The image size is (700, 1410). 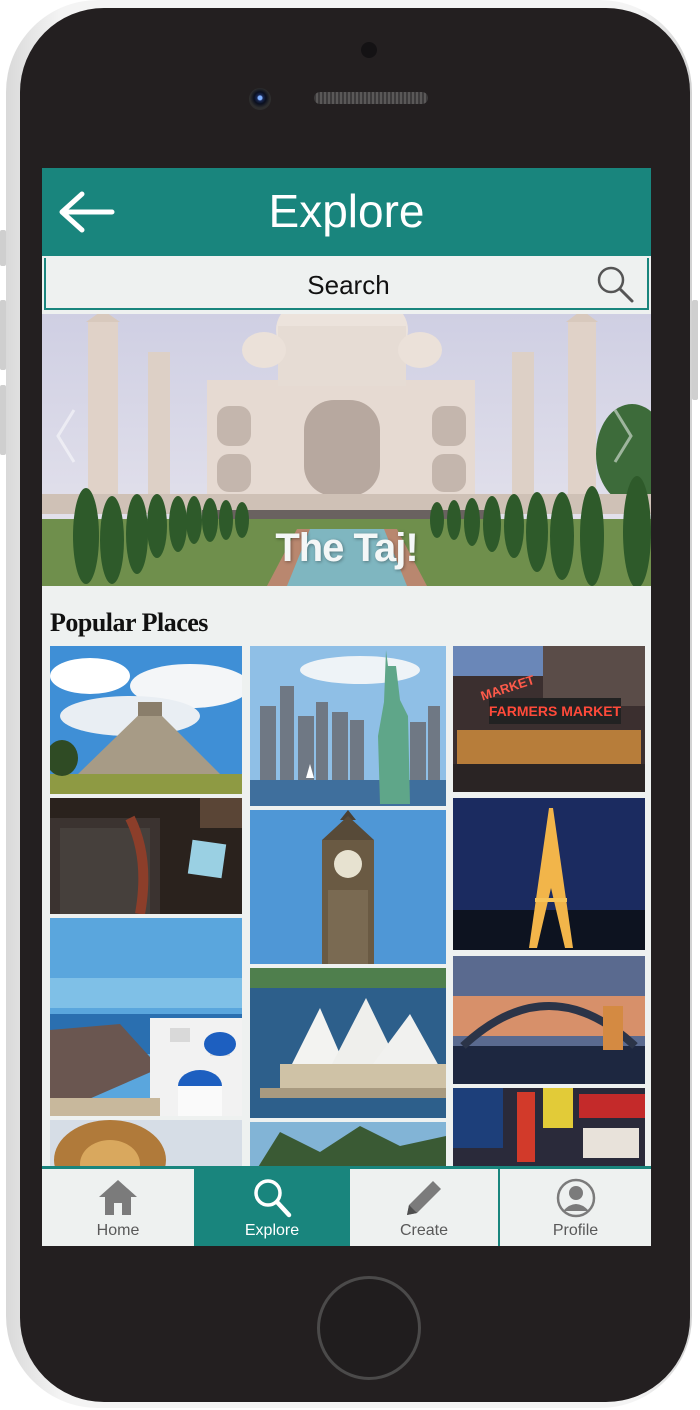 I want to click on chevron-left-icon, so click(x=66, y=436).